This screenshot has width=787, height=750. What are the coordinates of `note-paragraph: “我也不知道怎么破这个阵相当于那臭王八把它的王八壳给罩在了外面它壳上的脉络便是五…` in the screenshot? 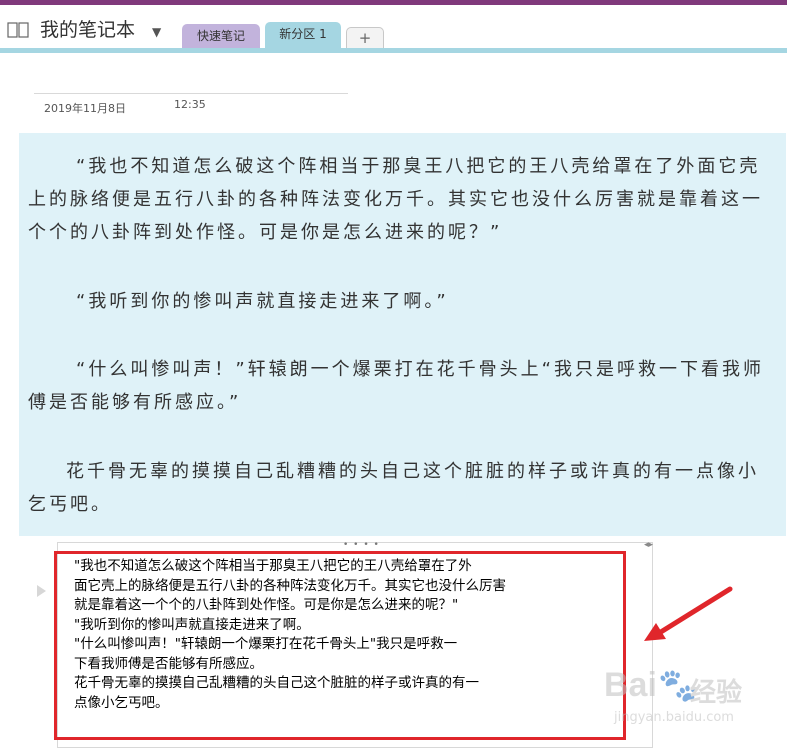 It's located at (398, 199).